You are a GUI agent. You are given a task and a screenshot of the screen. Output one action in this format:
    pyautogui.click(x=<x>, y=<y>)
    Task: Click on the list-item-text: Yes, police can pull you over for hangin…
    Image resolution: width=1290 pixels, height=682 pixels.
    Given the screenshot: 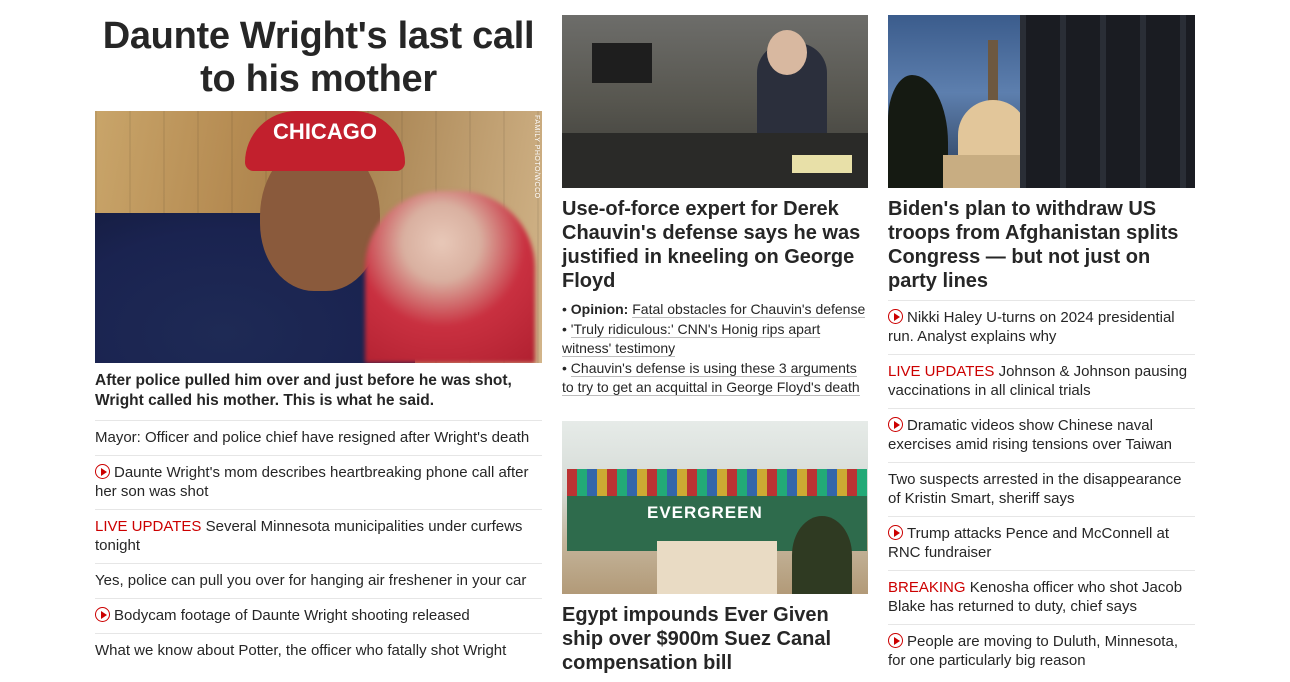 What is the action you would take?
    pyautogui.click(x=311, y=580)
    